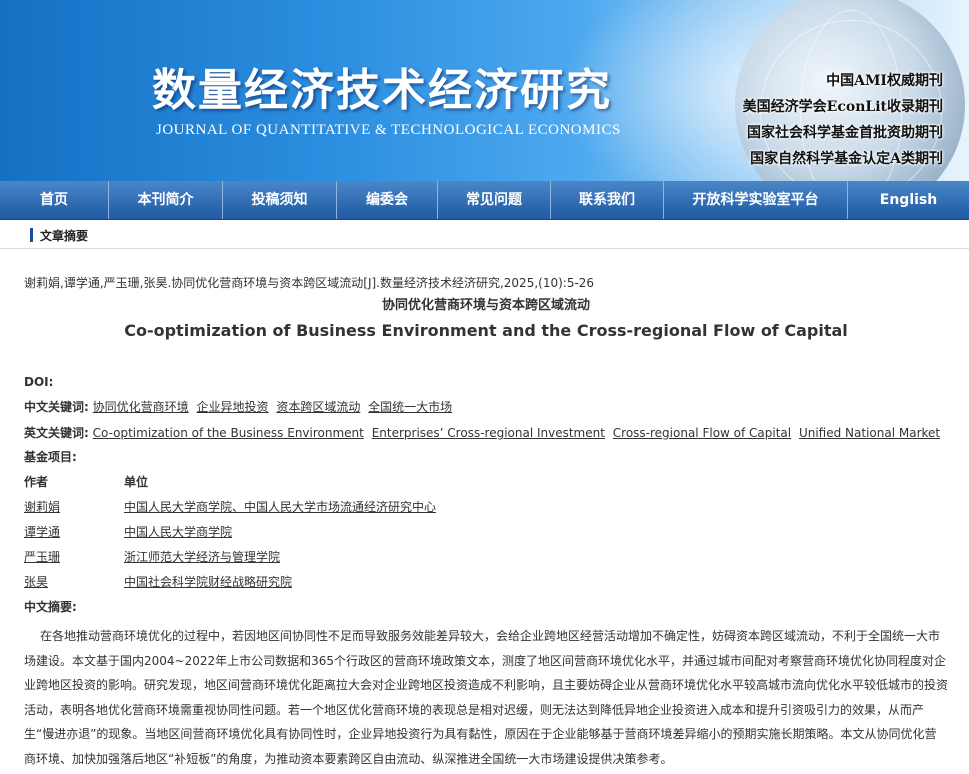 The width and height of the screenshot is (969, 774). I want to click on keywords-cn-label: 中文关键词:, so click(56, 407).